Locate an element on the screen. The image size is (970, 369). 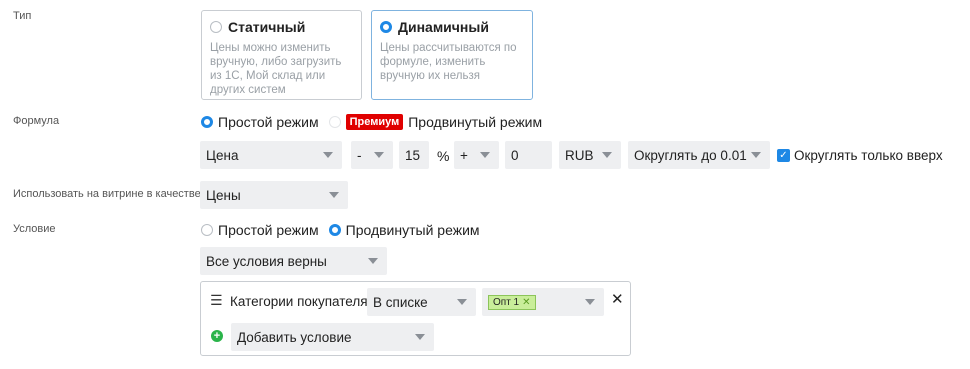
premium-badge: Премиум is located at coordinates (374, 122).